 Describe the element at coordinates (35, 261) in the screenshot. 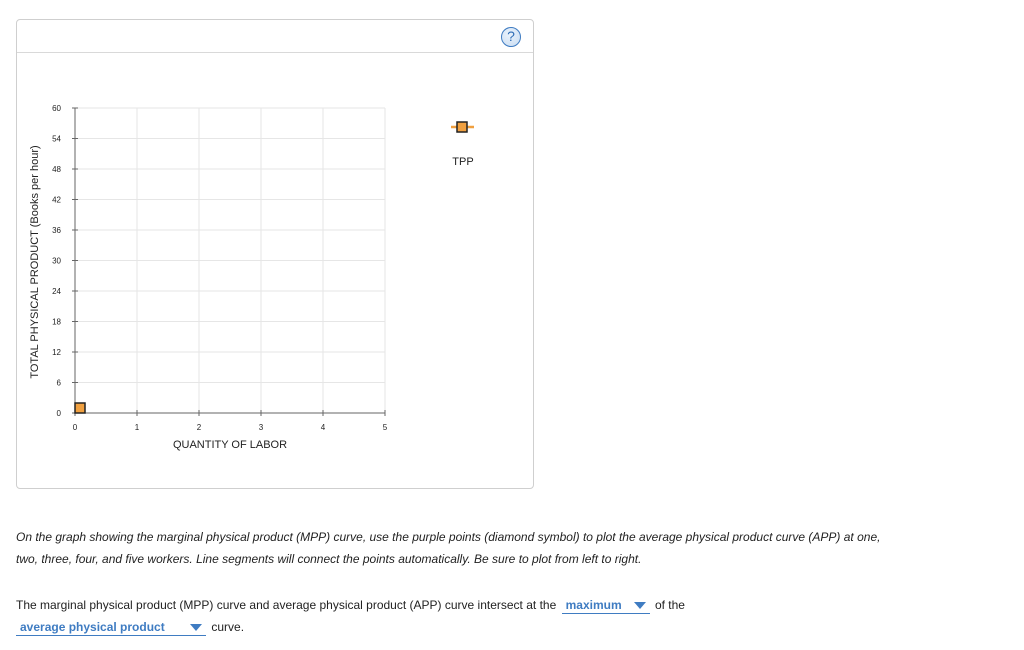

I see `y-axis-title: TOTAL PHYSICAL PRODUCT (Books per hour)` at that location.